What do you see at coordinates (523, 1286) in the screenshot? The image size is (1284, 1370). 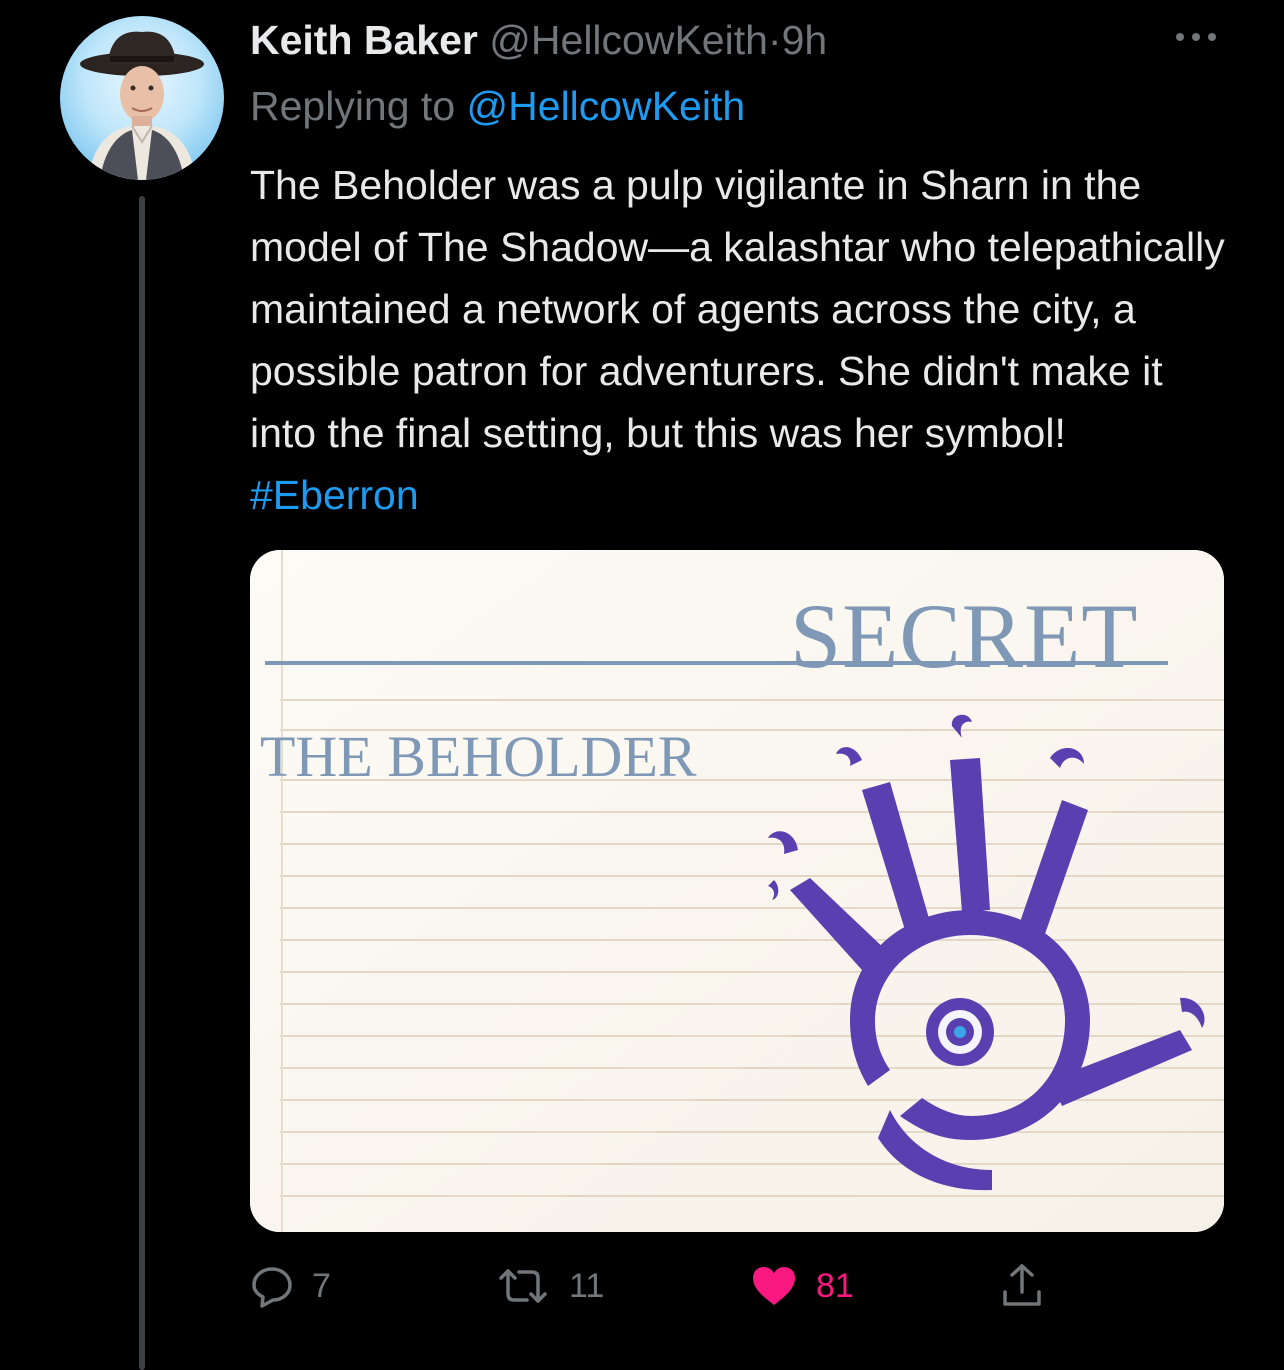 I see `retweet-icon` at bounding box center [523, 1286].